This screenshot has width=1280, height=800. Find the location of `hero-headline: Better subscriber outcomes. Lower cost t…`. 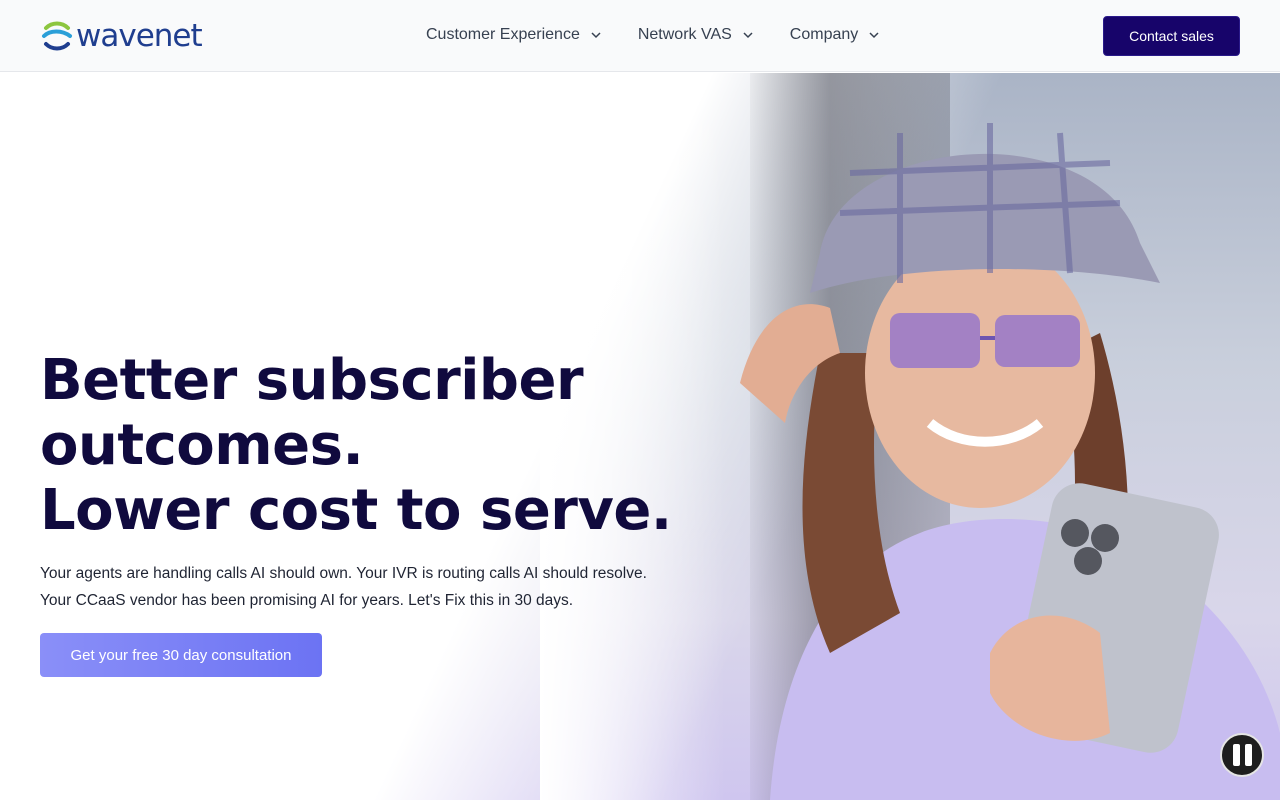

hero-headline: Better subscriber outcomes. Lower cost t… is located at coordinates (360, 445).